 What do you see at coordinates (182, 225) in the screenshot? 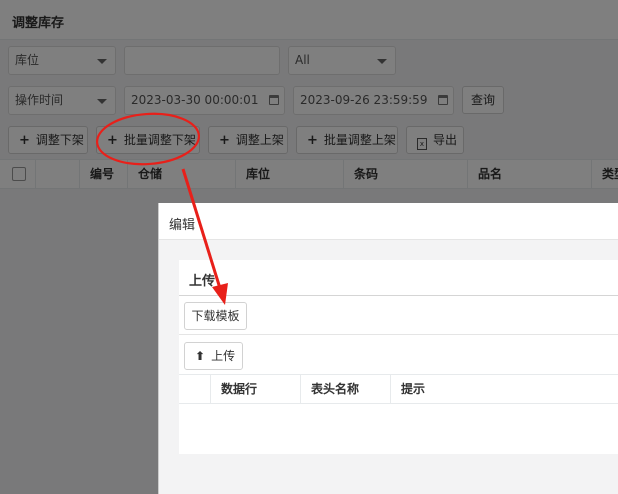
I see `dialog-title: 编辑` at bounding box center [182, 225].